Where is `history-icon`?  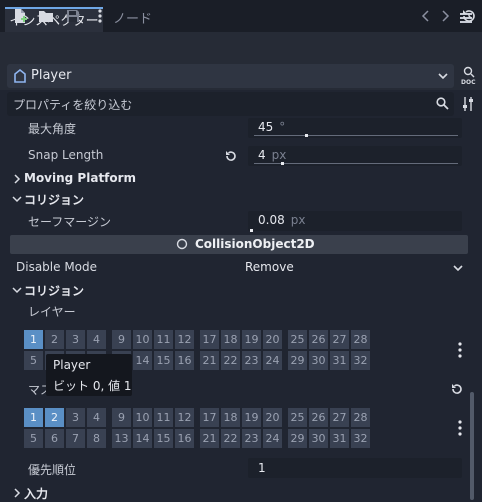 history-icon is located at coordinates (469, 16).